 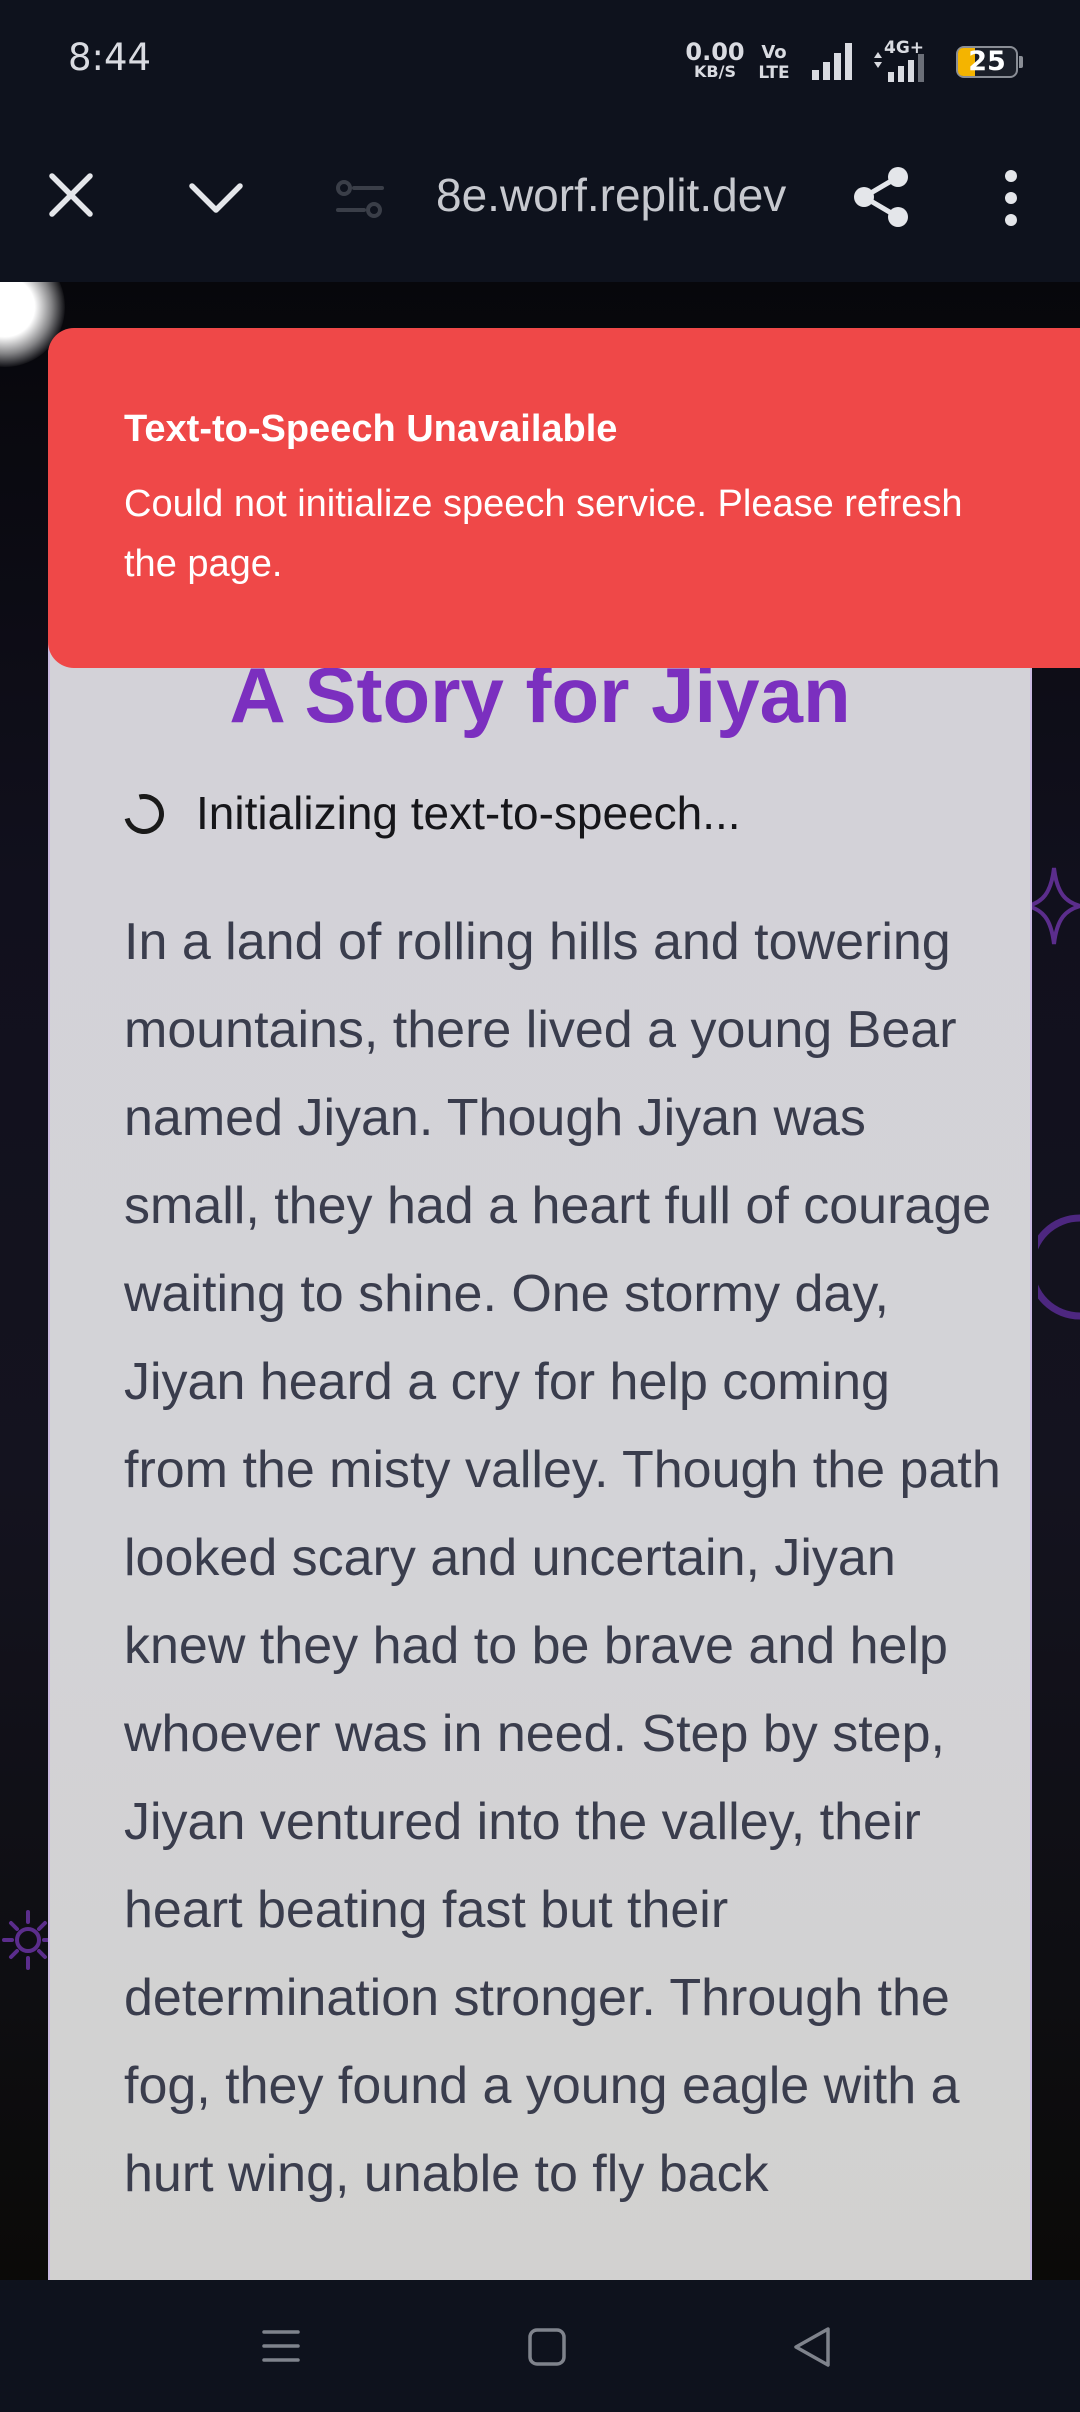 What do you see at coordinates (774, 52) in the screenshot?
I see `volte-label: Vo` at bounding box center [774, 52].